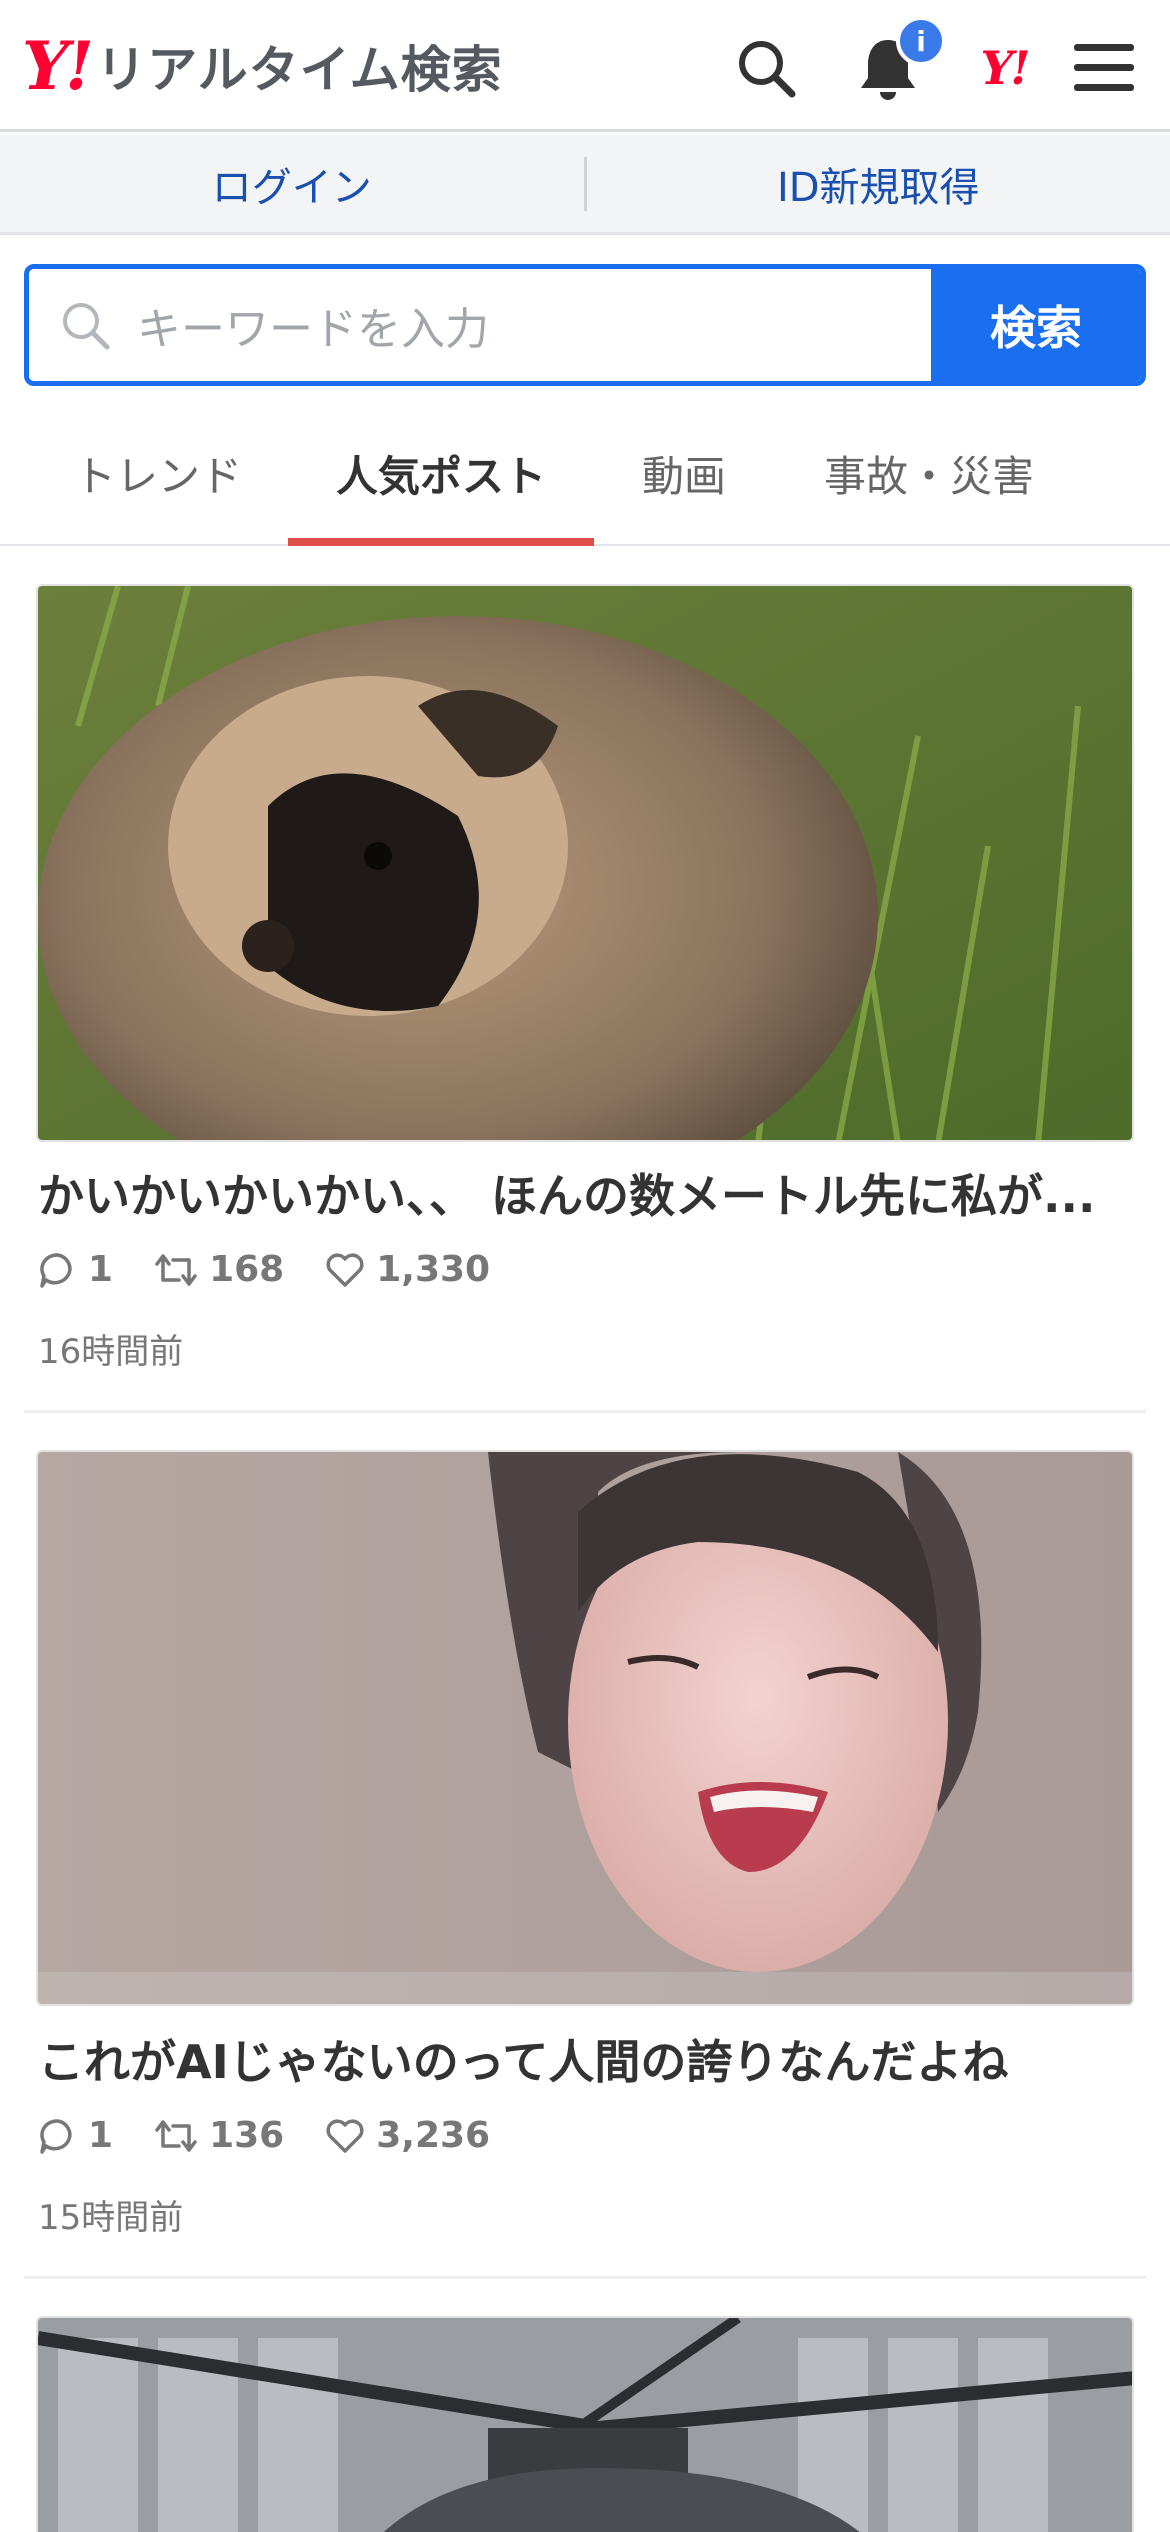 This screenshot has width=1170, height=2532. I want to click on login-link: ログイン, so click(292, 183).